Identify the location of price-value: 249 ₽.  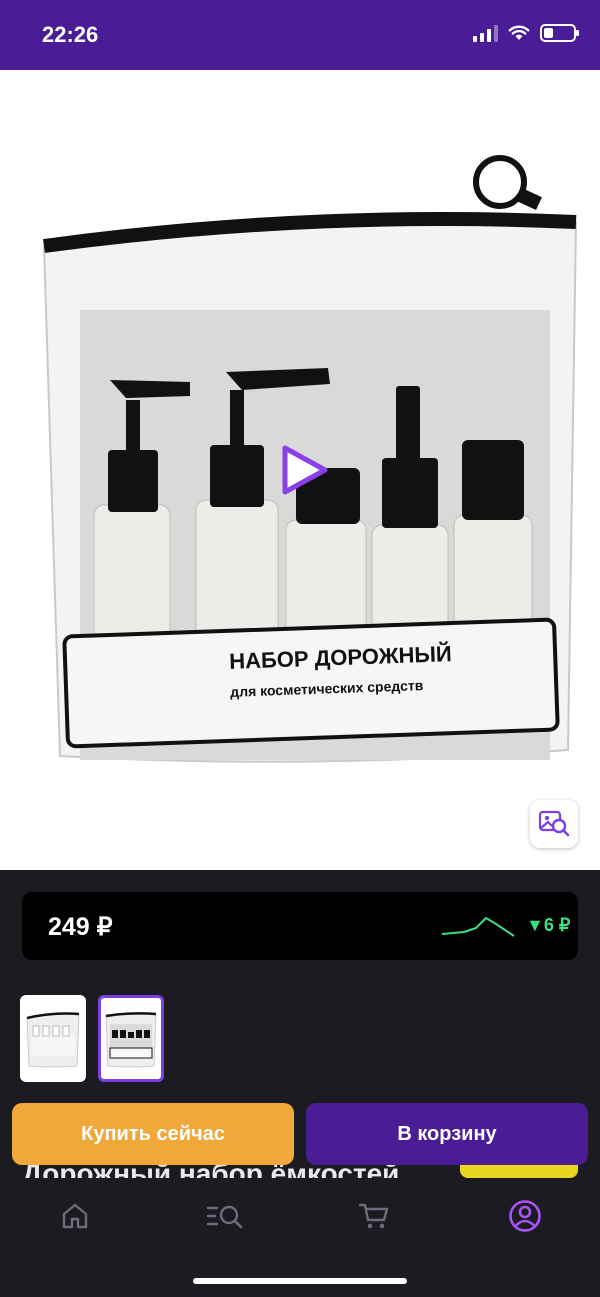
(80, 927).